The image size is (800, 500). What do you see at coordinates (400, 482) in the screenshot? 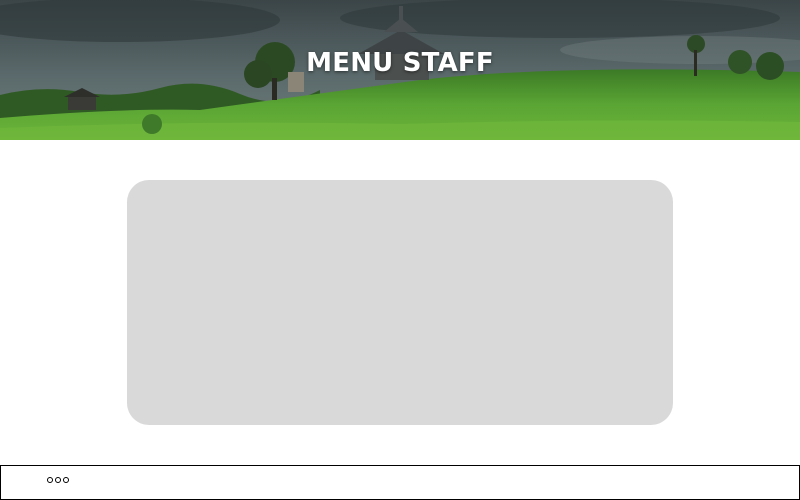
I see `bottom-bar` at bounding box center [400, 482].